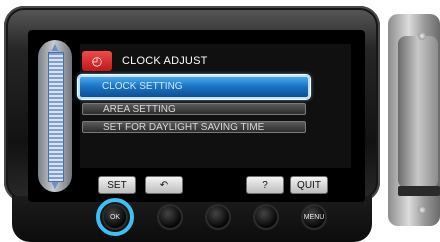 The image size is (440, 242). What do you see at coordinates (165, 61) in the screenshot?
I see `menu-title: CLOCK ADJUST` at bounding box center [165, 61].